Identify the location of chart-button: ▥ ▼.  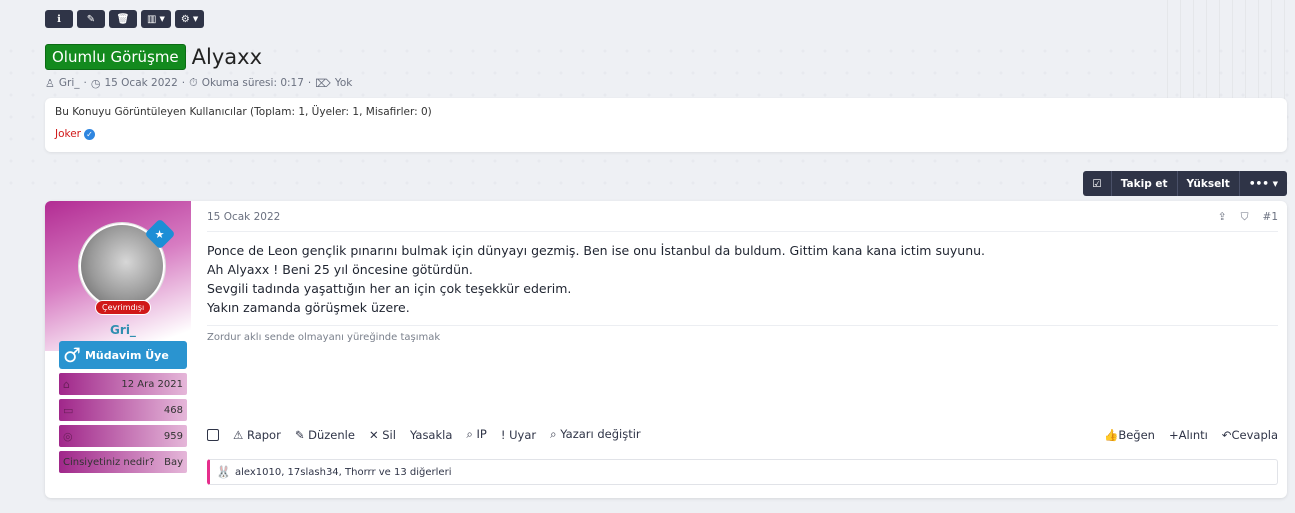
(156, 19).